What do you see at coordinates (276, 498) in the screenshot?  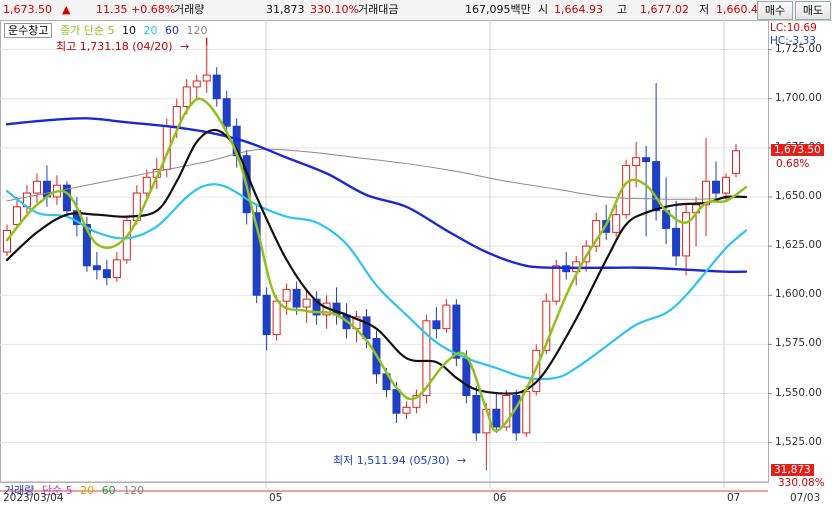 I see `x-axis-may: 05` at bounding box center [276, 498].